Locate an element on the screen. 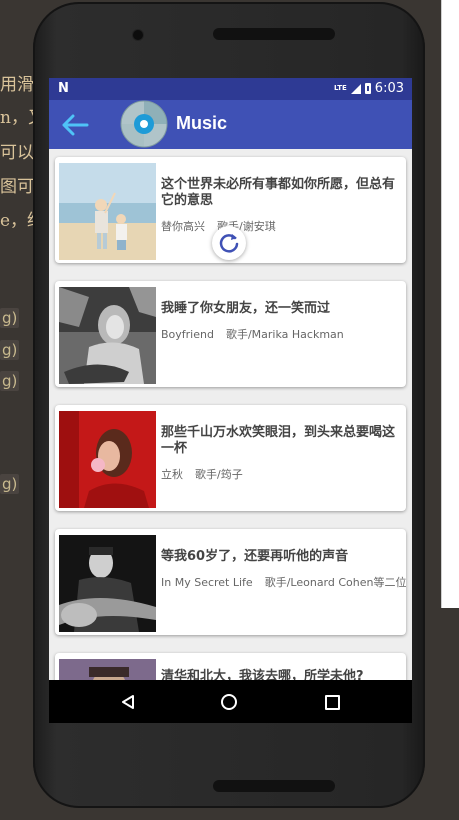 The image size is (459, 820). song-title: 这个世界未必所有事都如你所愿，但总有它的意思 is located at coordinates (278, 192).